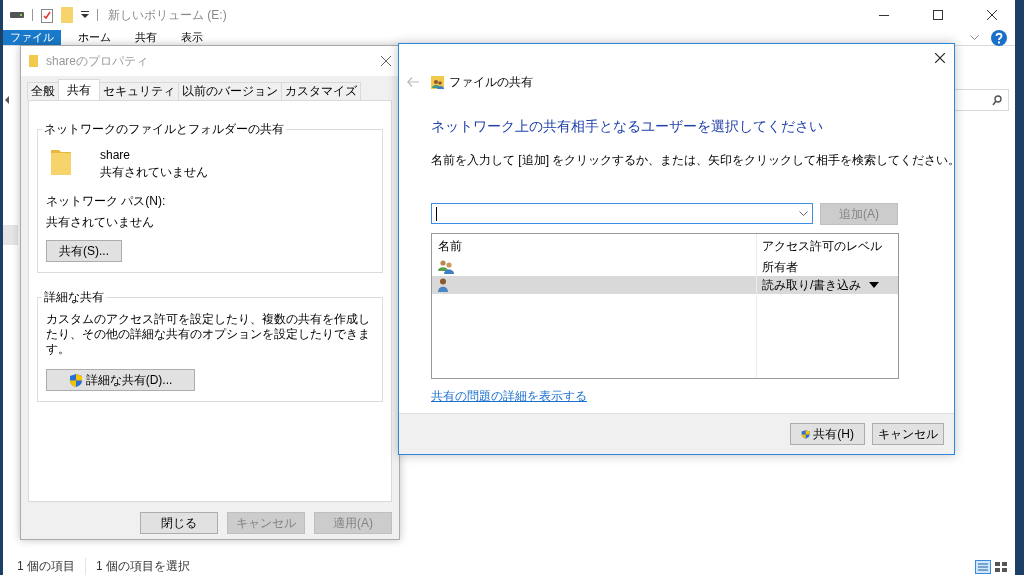 The height and width of the screenshot is (575, 1024). What do you see at coordinates (509, 396) in the screenshot?
I see `help-link: 共有の問題の詳細を表示する` at bounding box center [509, 396].